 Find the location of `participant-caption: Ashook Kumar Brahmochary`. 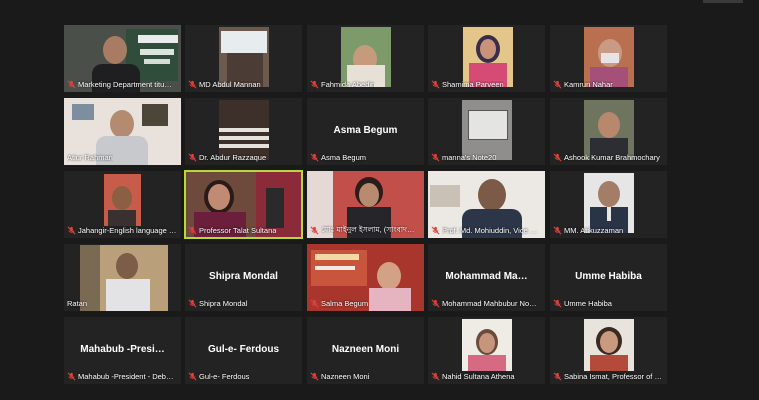

participant-caption: Ashook Kumar Brahmochary is located at coordinates (608, 157).